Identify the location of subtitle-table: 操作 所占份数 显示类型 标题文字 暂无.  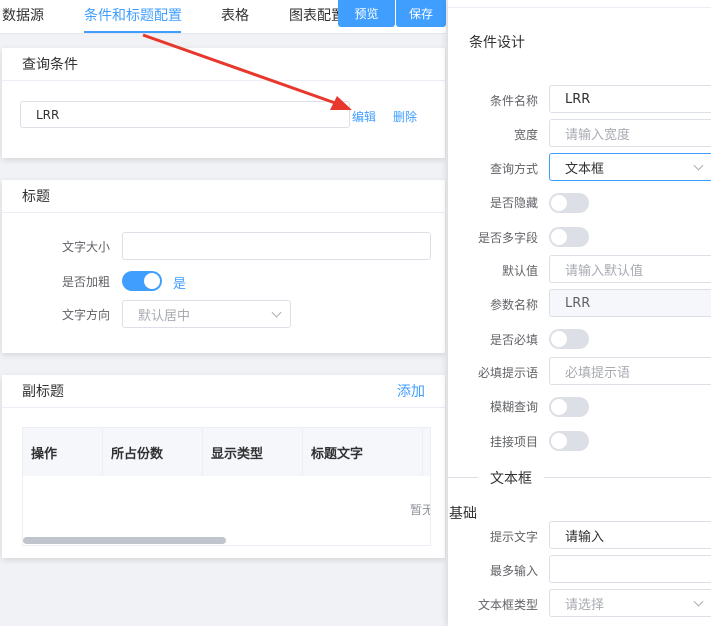
(226, 486).